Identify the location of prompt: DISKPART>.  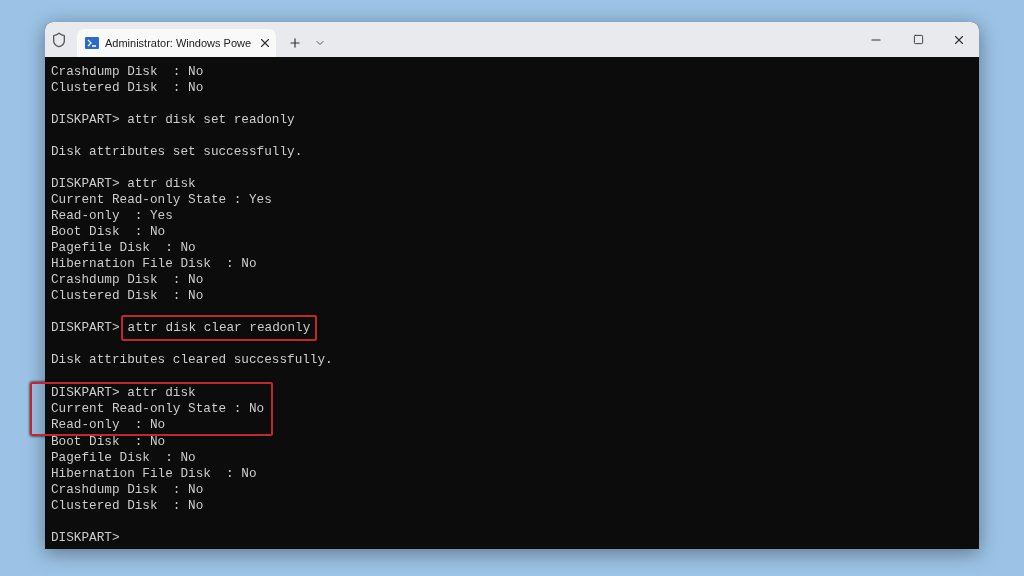
(85, 328).